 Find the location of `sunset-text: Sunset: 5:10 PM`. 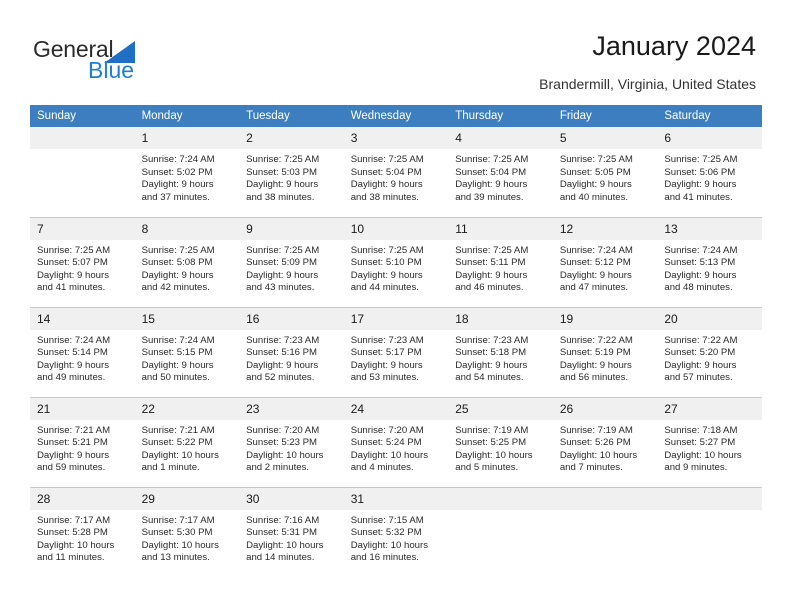

sunset-text: Sunset: 5:10 PM is located at coordinates (386, 263).